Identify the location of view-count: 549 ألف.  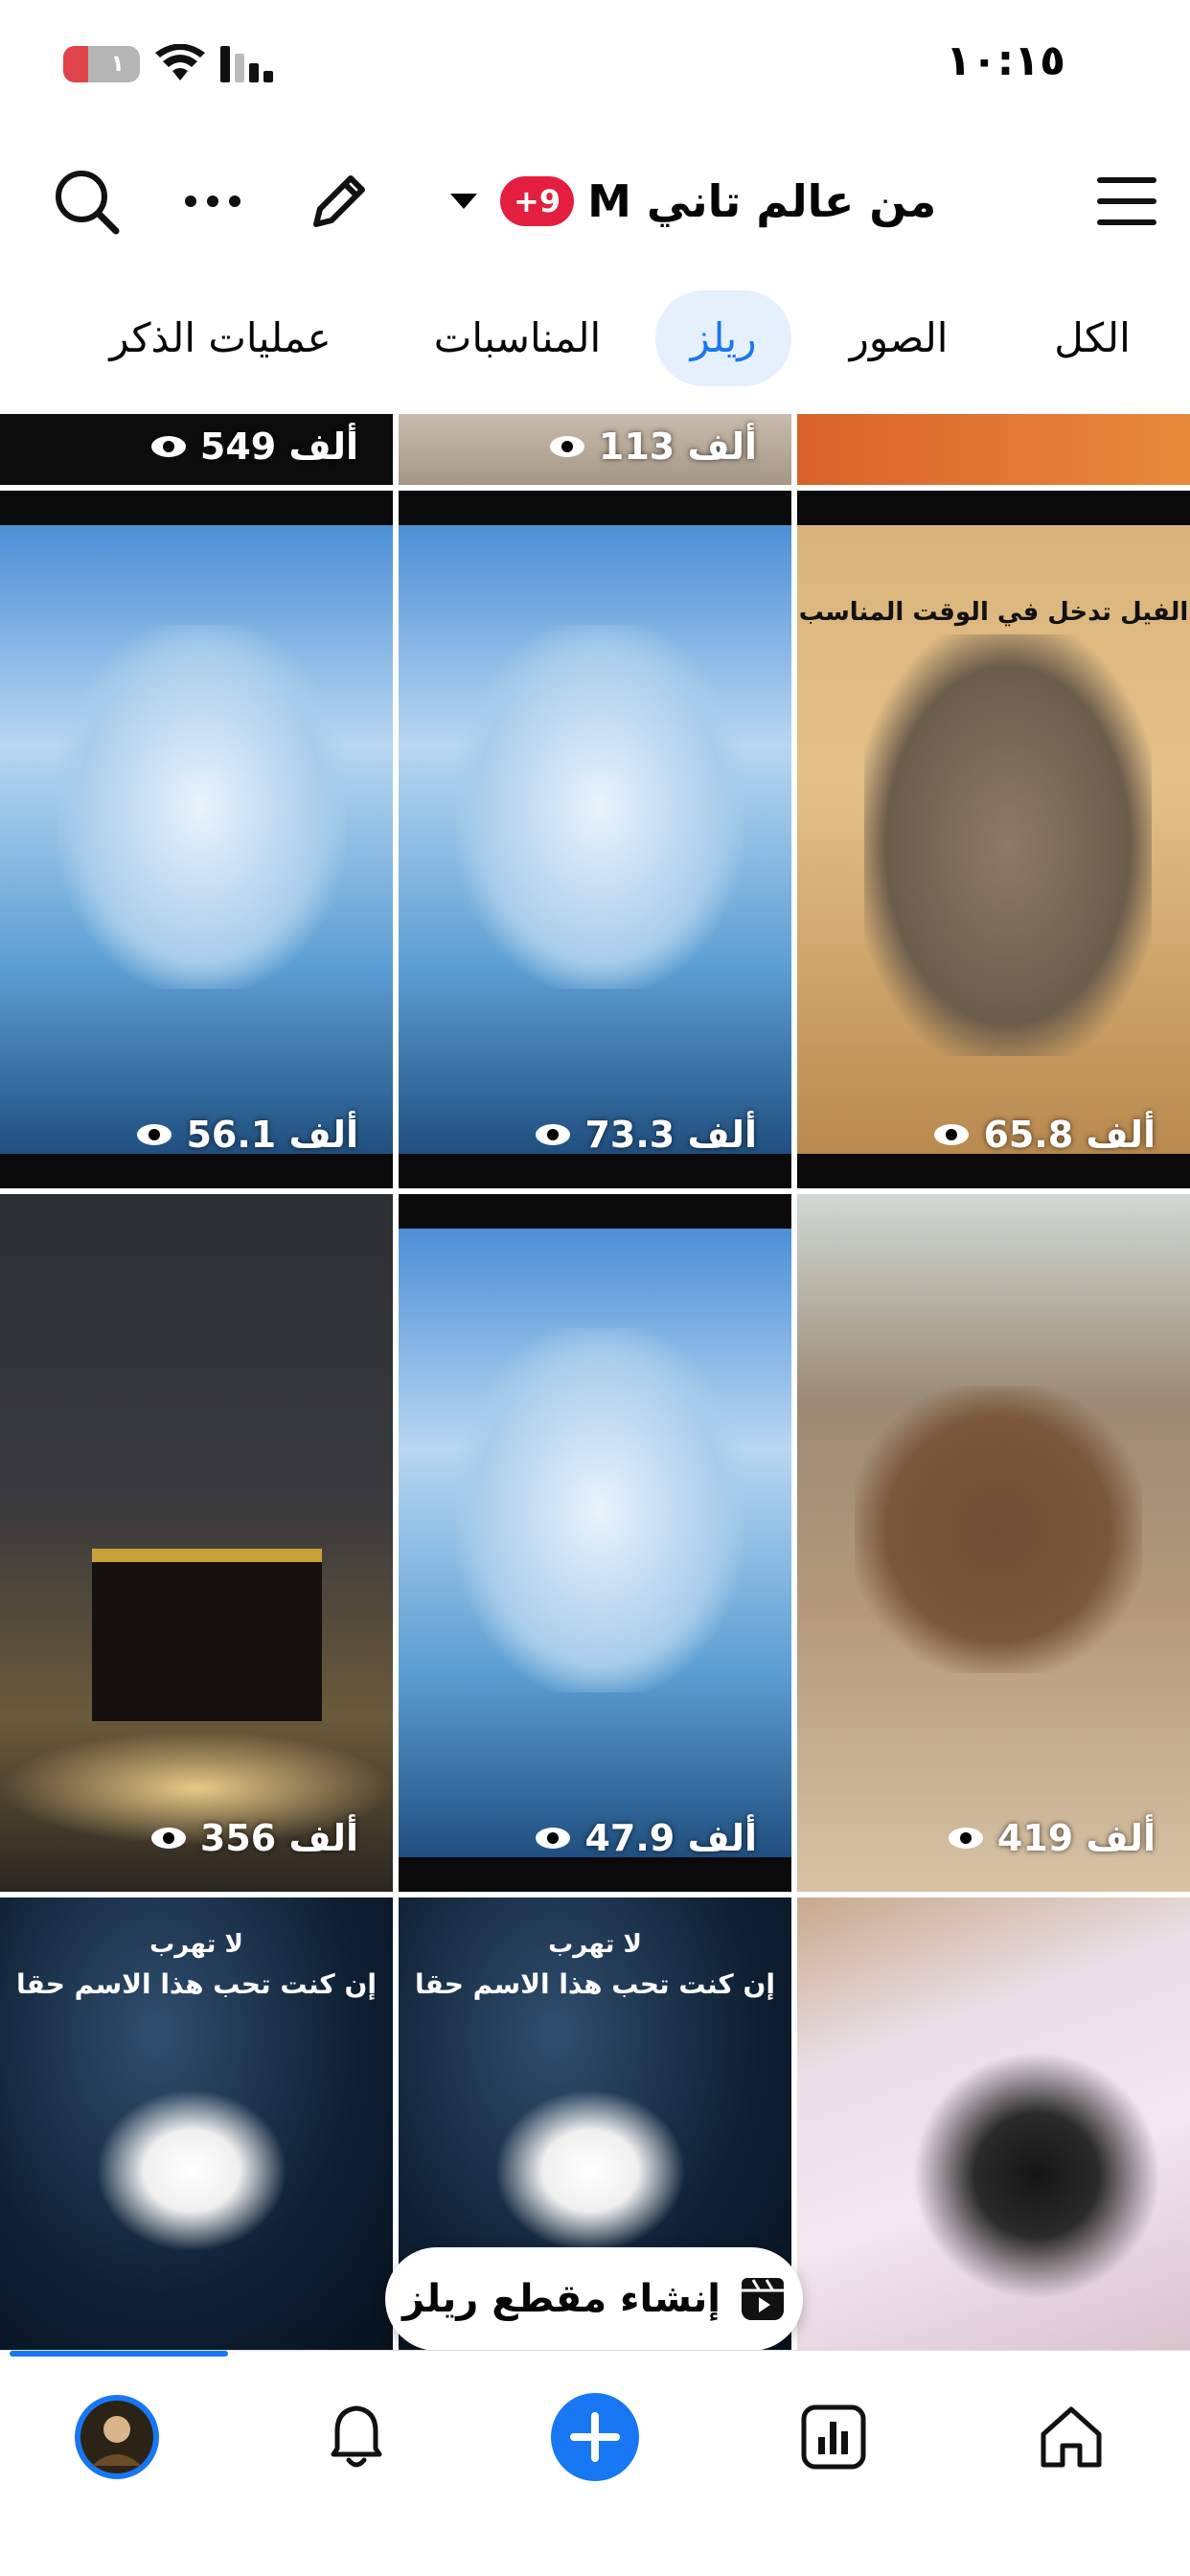
(254, 447).